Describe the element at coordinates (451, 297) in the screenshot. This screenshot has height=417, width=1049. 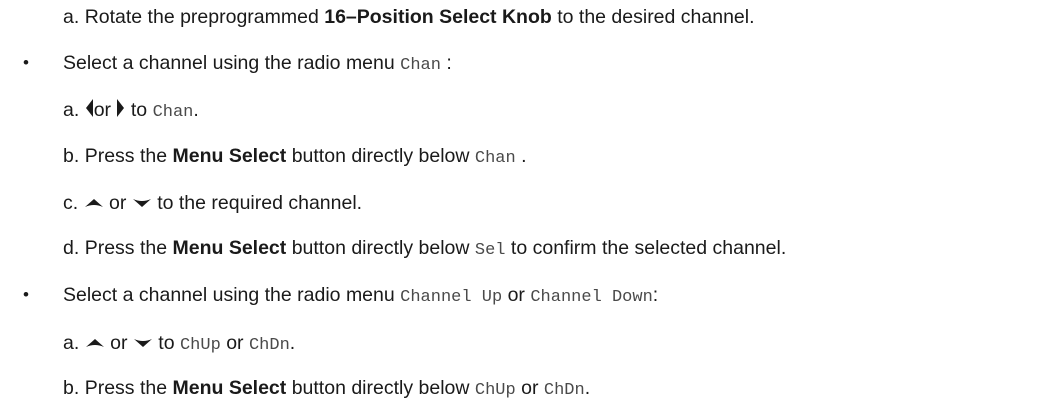
I see `menu-code-channel-up: Channel Up` at that location.